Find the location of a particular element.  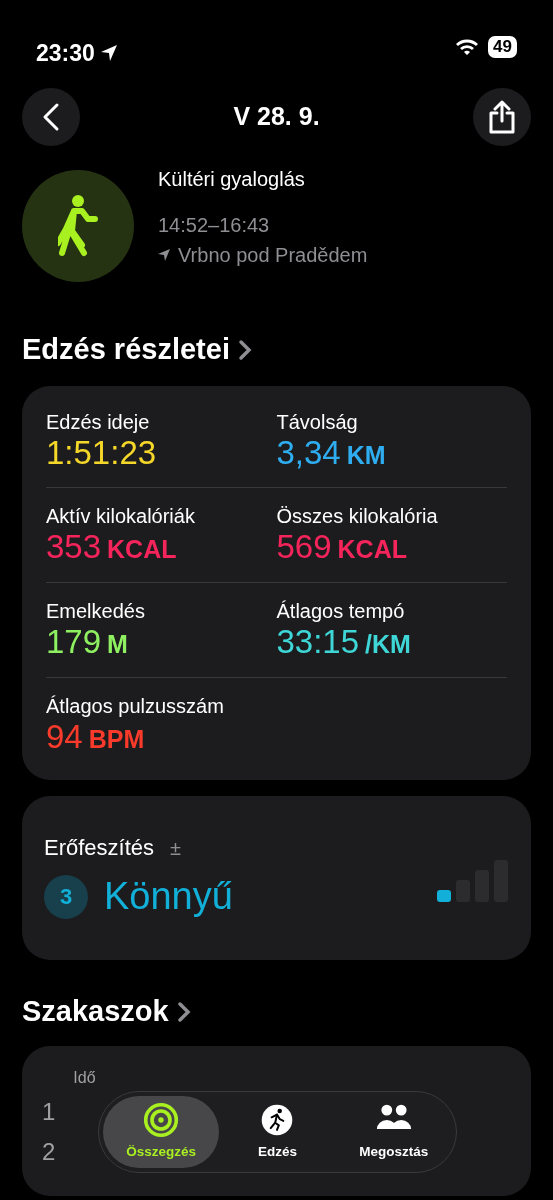

metric-label: Edzés ideje is located at coordinates (98, 421).